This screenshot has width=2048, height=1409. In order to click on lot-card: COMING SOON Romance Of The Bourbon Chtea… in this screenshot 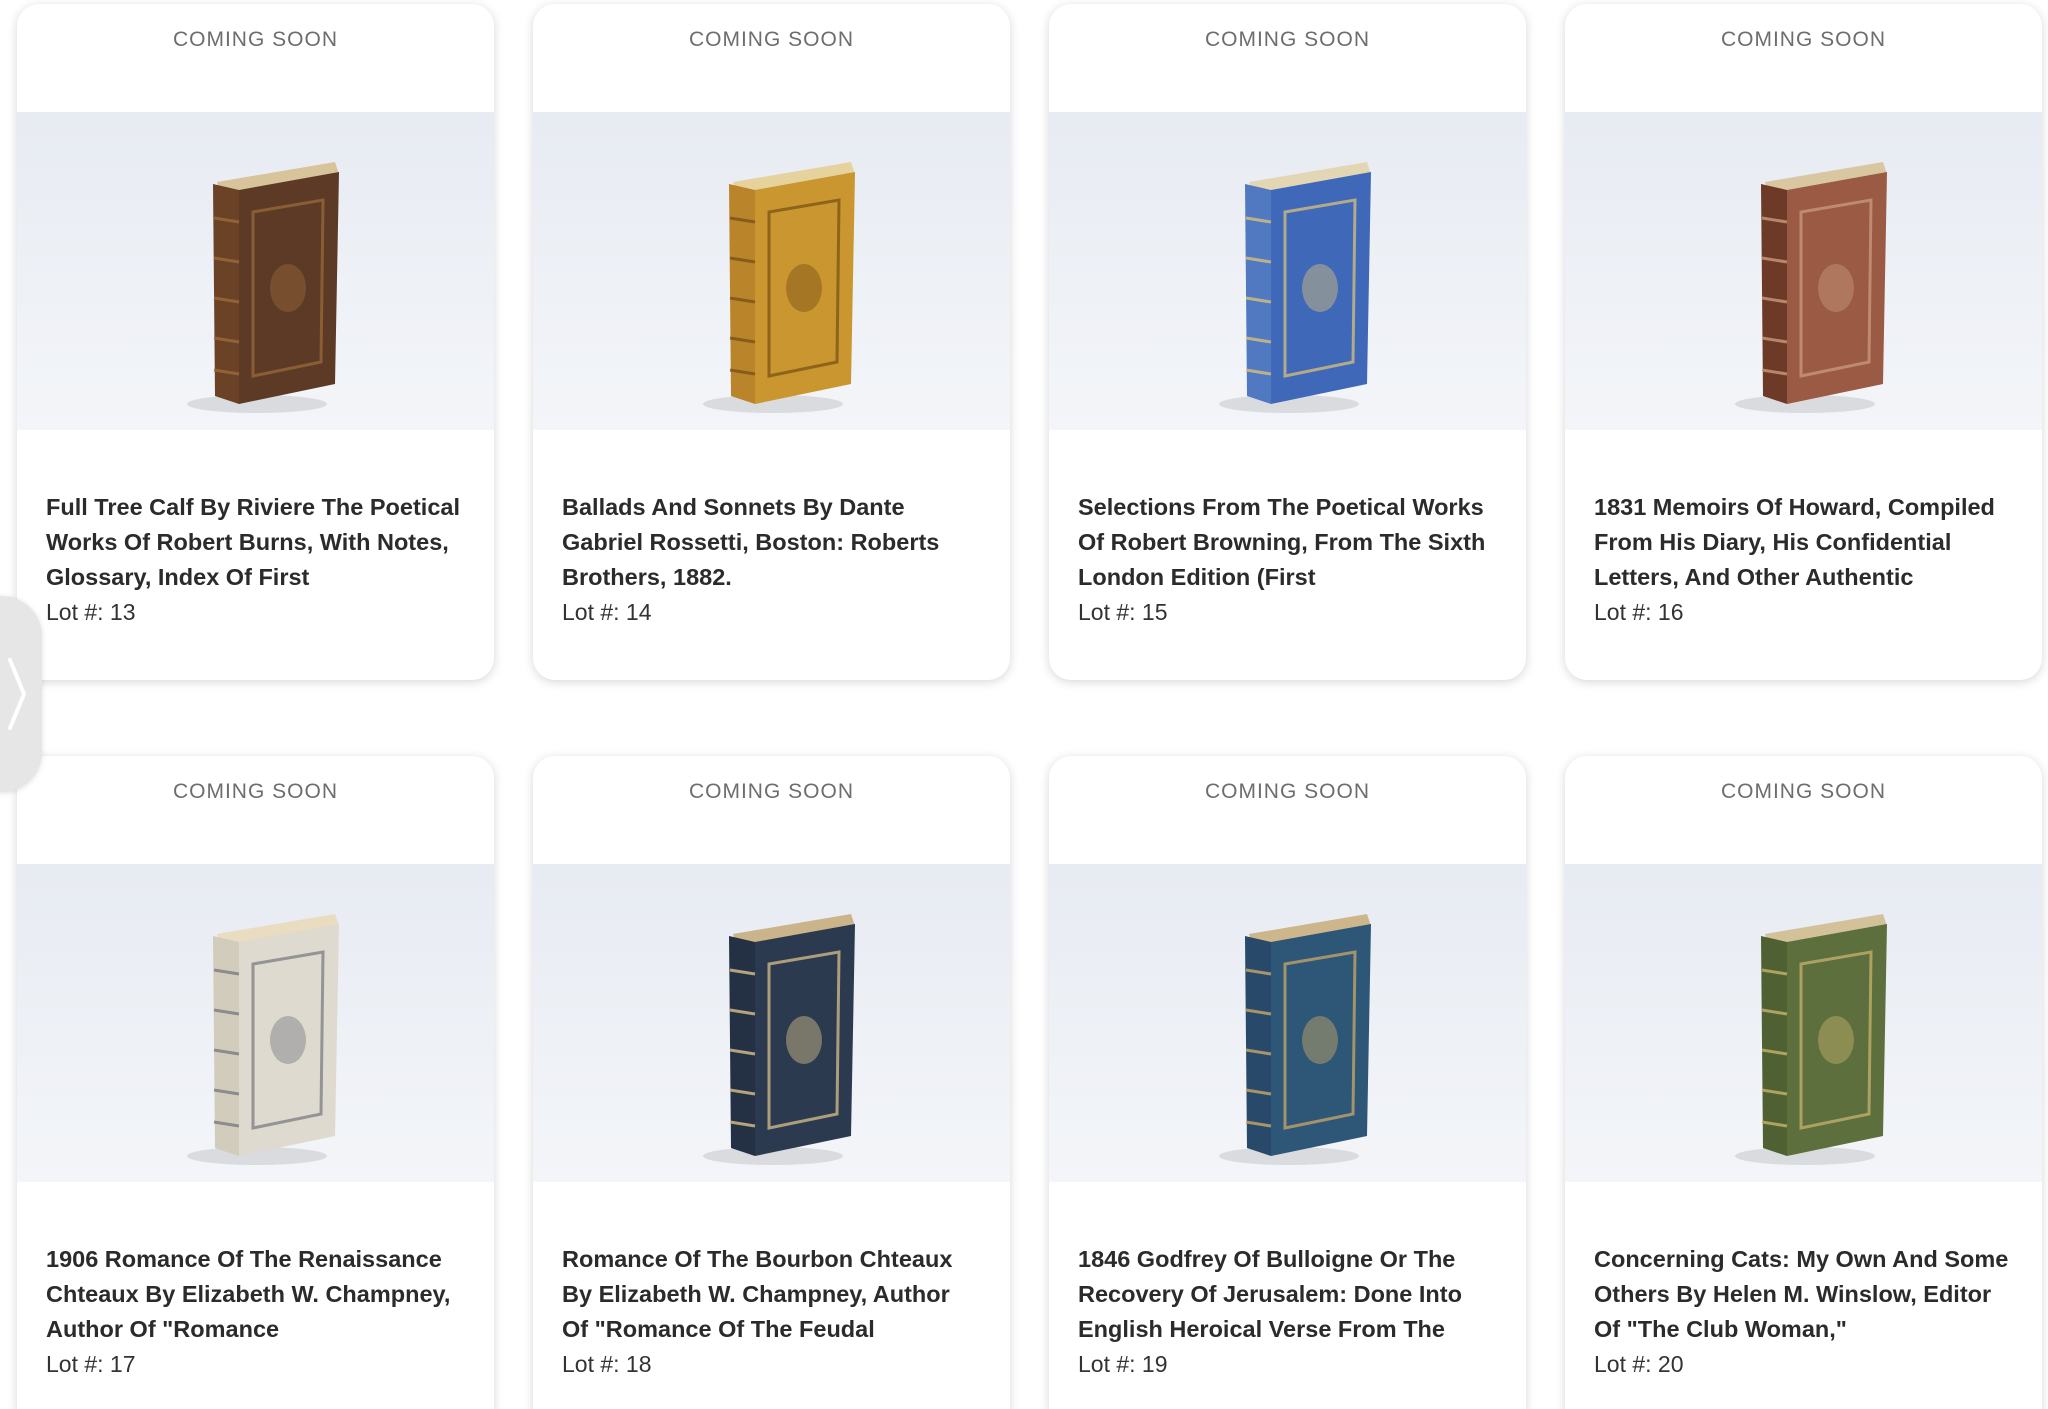, I will do `click(771, 1082)`.